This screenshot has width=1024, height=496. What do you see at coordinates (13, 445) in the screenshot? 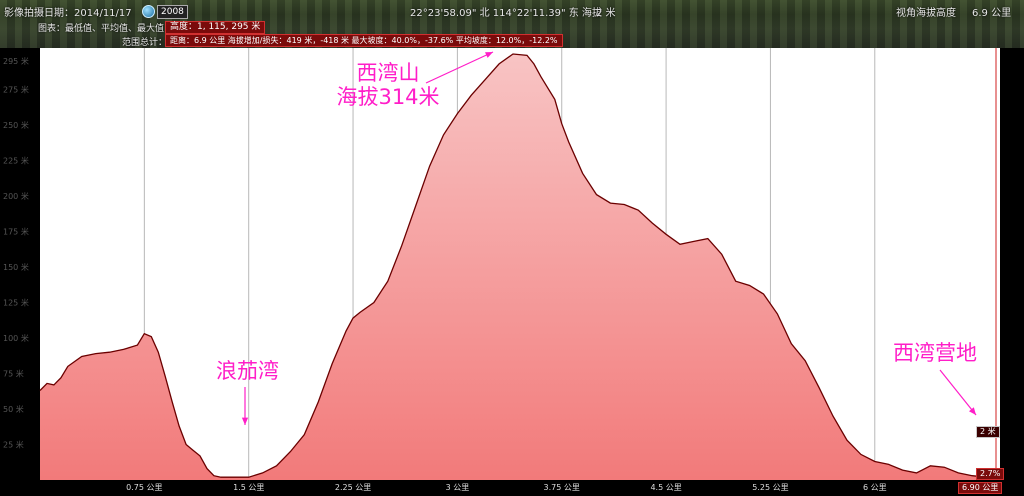
I see `y-tick-label: 25 米` at bounding box center [13, 445].